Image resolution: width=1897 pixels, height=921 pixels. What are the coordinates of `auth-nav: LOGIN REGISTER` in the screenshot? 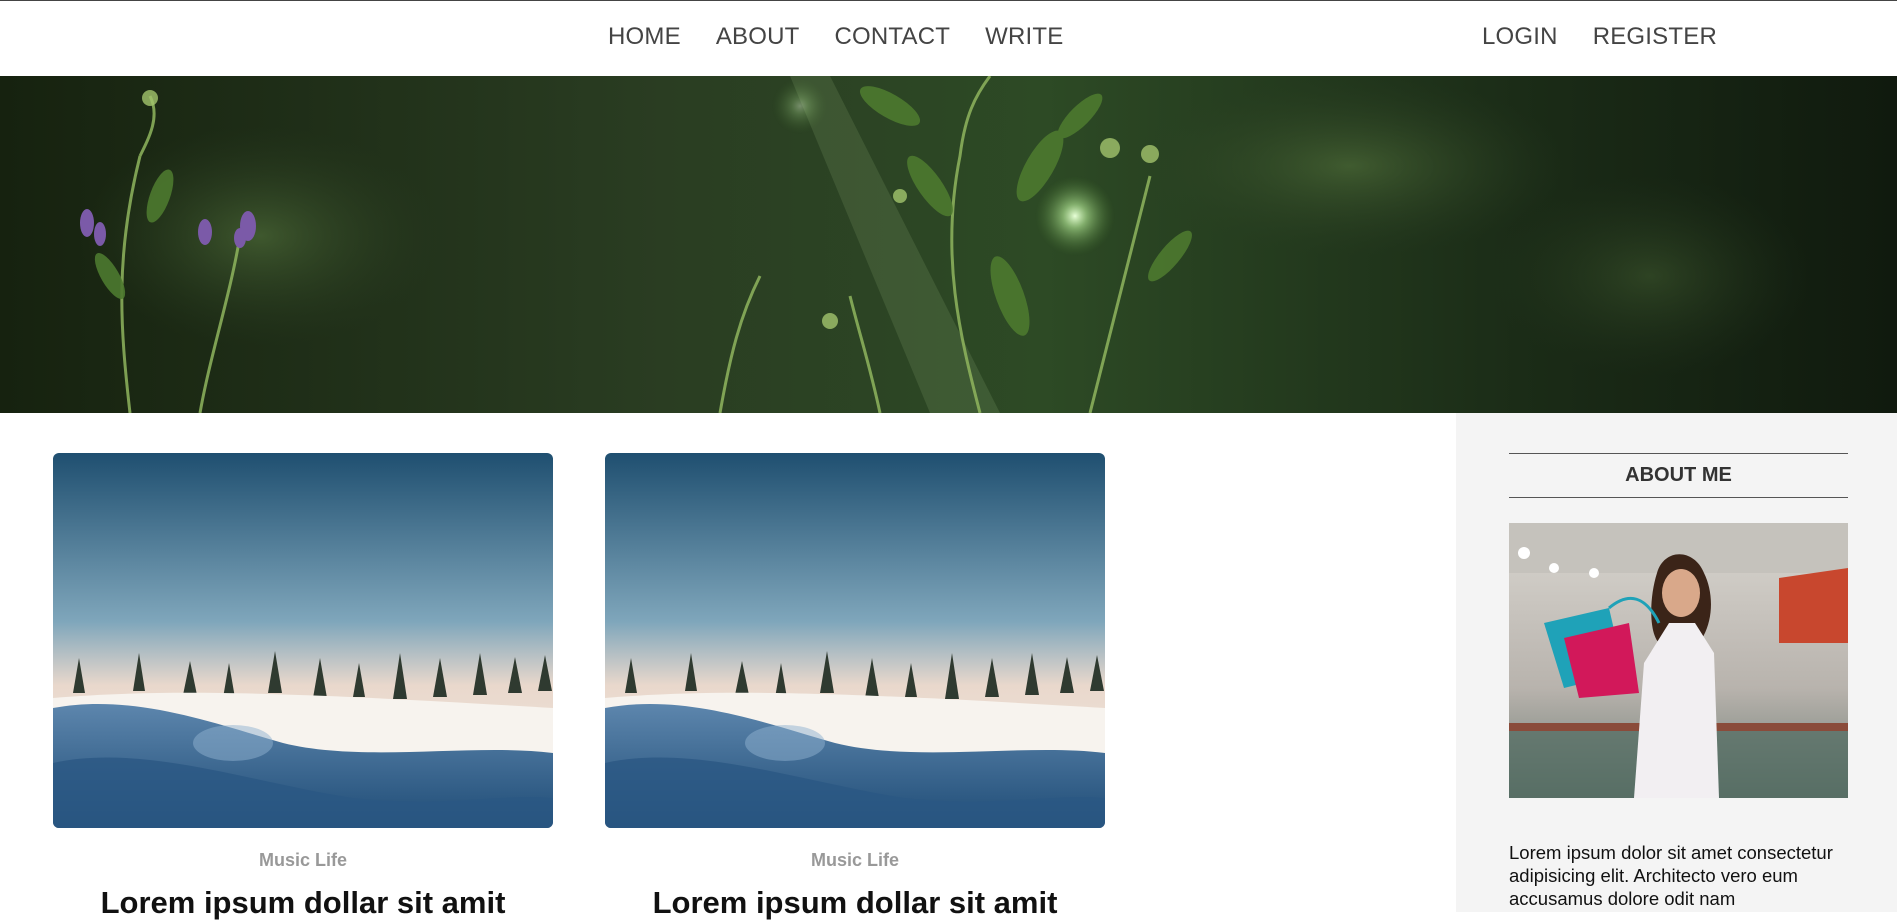 It's located at (1599, 37).